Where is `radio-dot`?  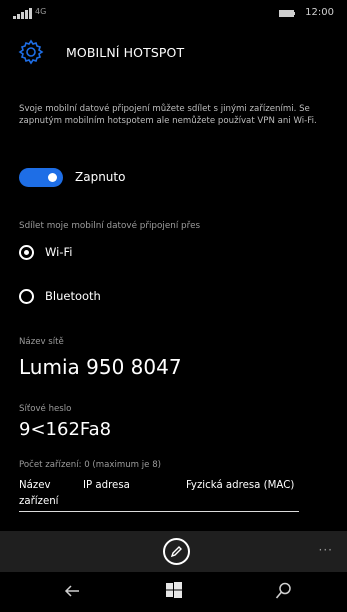 radio-dot is located at coordinates (26, 252).